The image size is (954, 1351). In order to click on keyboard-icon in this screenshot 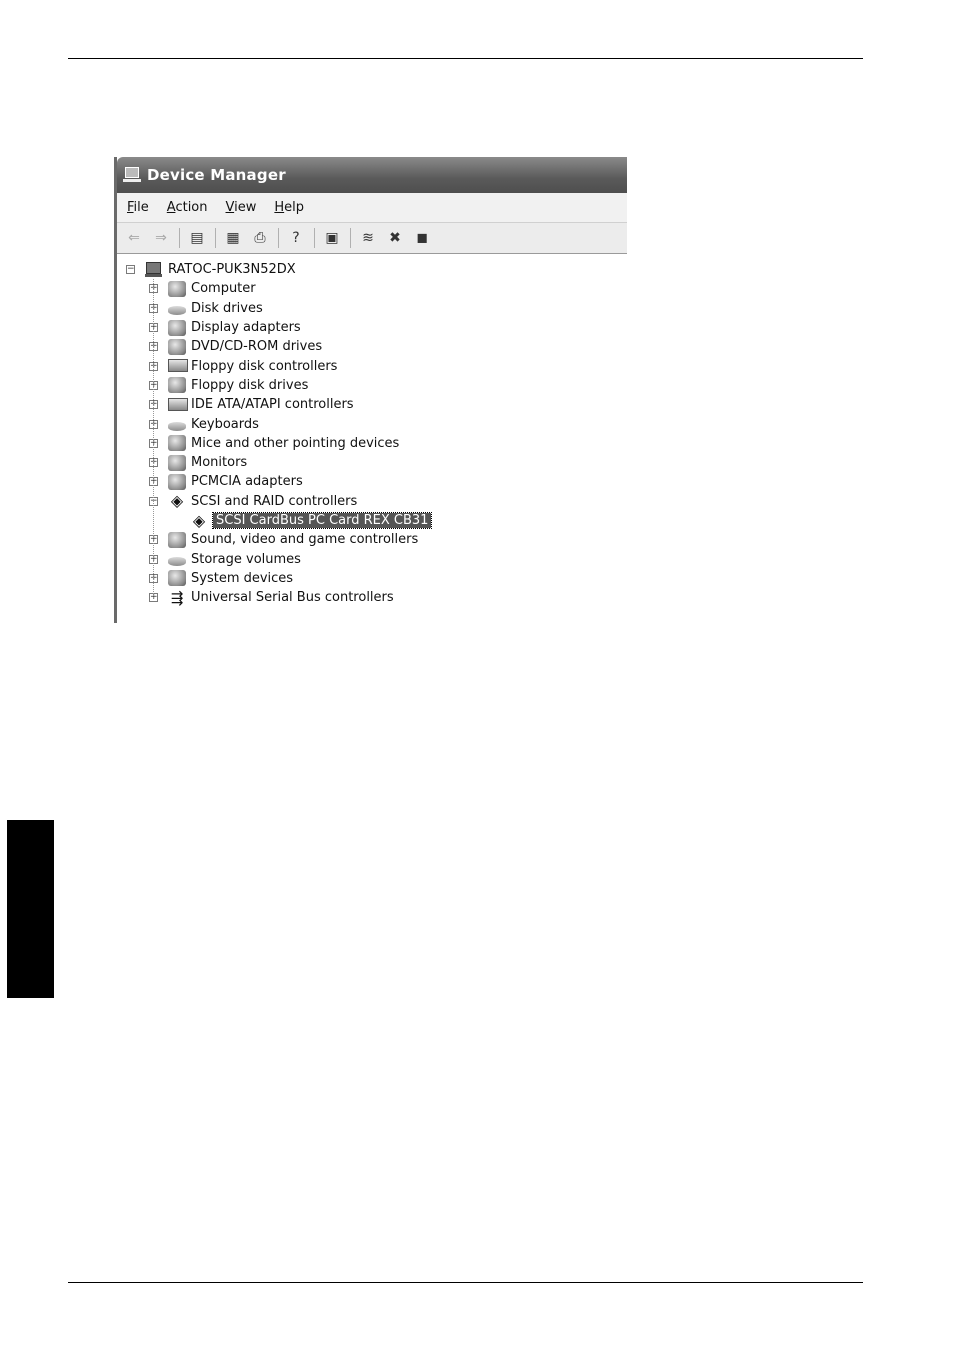, I will do `click(177, 426)`.